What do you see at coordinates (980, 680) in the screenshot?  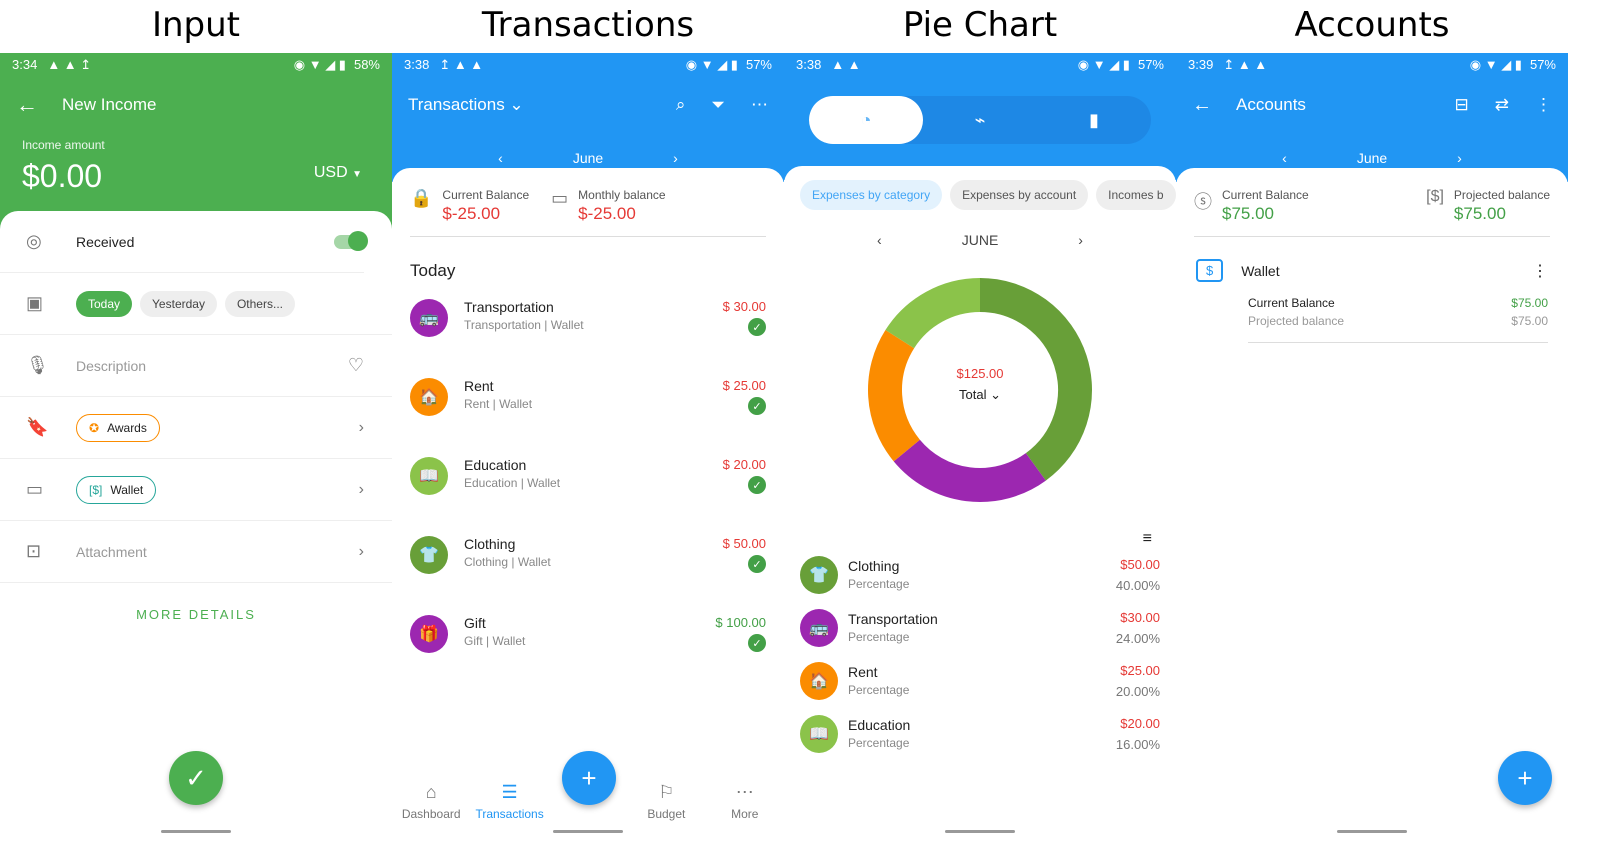 I see `legend-item: 🏠 Rent Percentage $25.00 20.00%` at bounding box center [980, 680].